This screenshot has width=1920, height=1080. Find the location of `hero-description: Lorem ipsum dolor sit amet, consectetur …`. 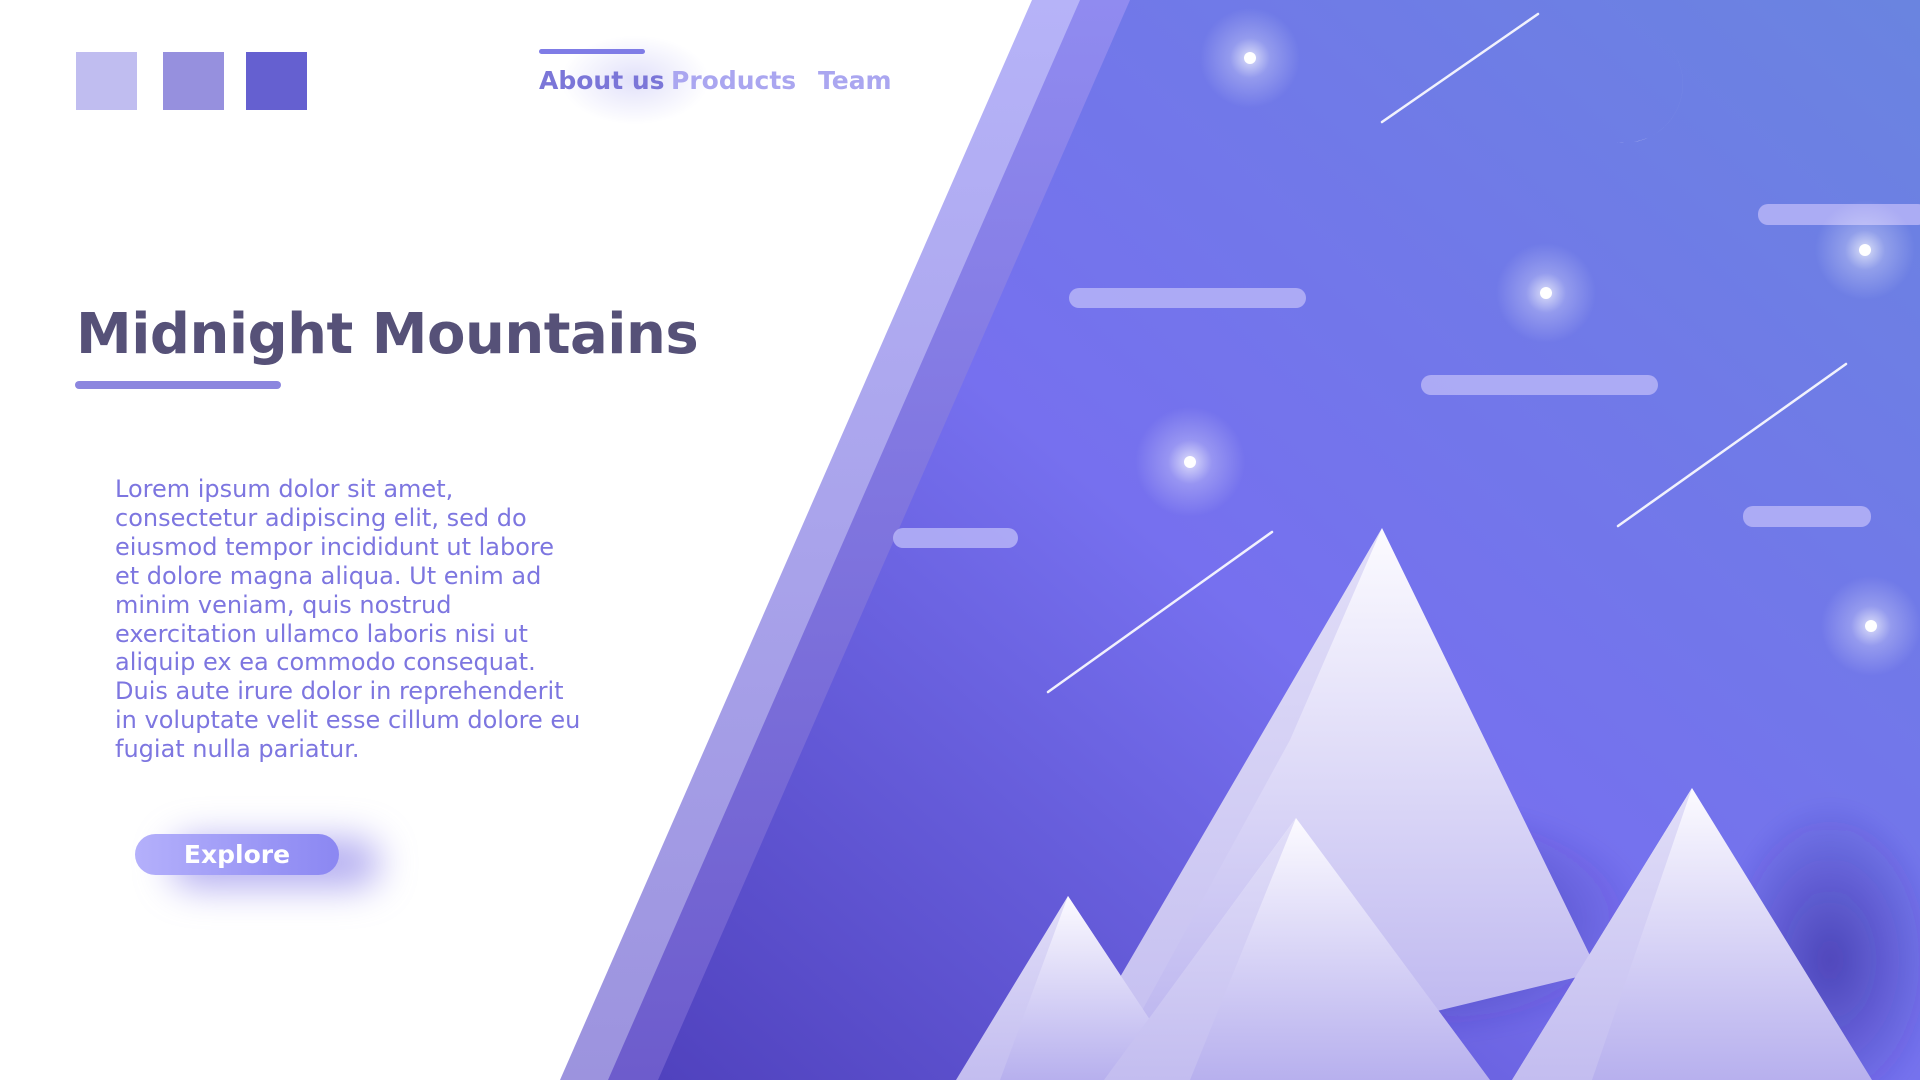

hero-description: Lorem ipsum dolor sit amet, consectetur … is located at coordinates (348, 619).